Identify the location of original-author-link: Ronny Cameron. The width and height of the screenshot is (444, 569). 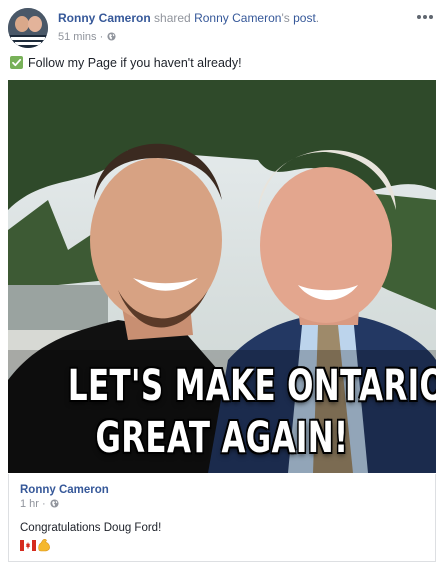
(237, 18).